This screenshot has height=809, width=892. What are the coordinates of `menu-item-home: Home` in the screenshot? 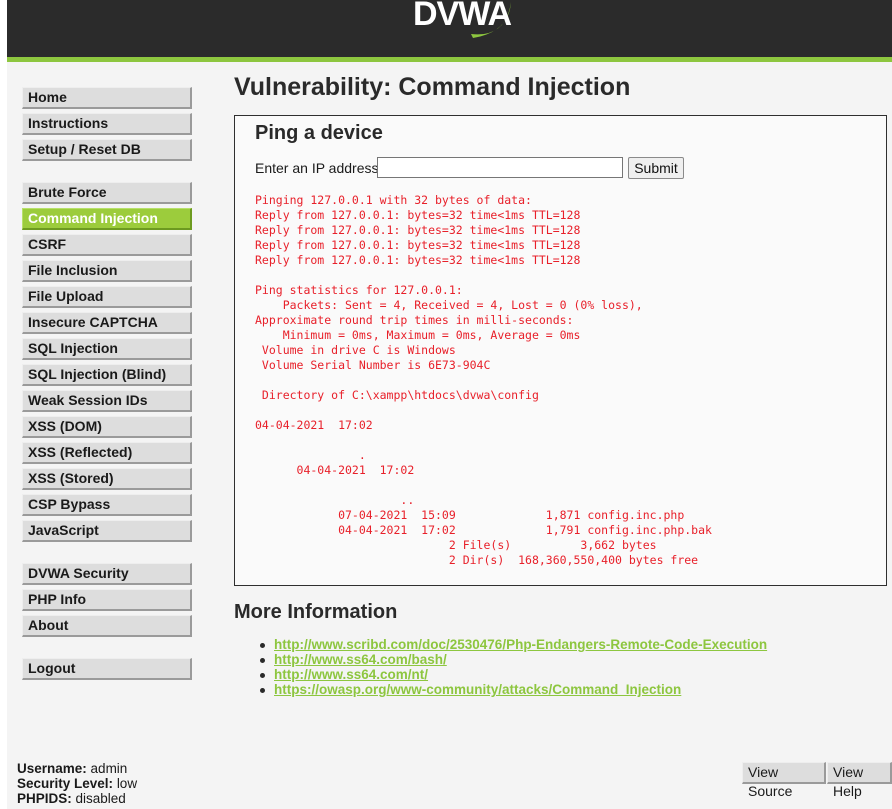 It's located at (107, 98).